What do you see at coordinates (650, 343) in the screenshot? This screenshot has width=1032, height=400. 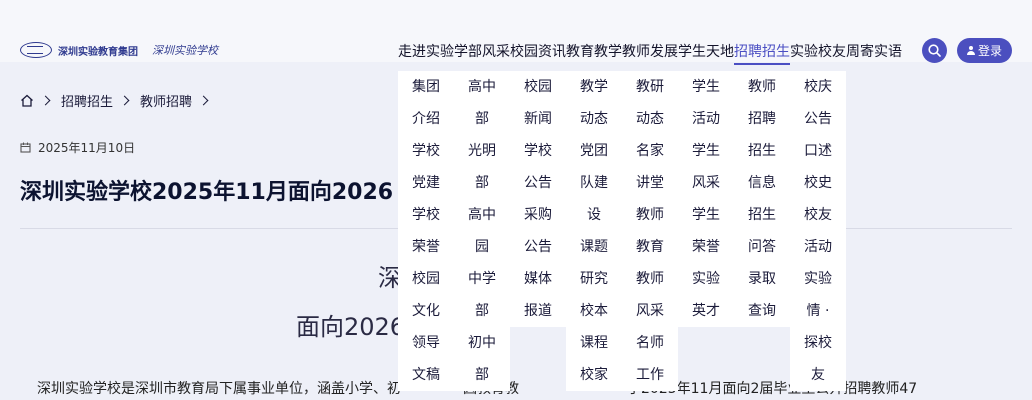 I see `mega-menu-item: 名师` at bounding box center [650, 343].